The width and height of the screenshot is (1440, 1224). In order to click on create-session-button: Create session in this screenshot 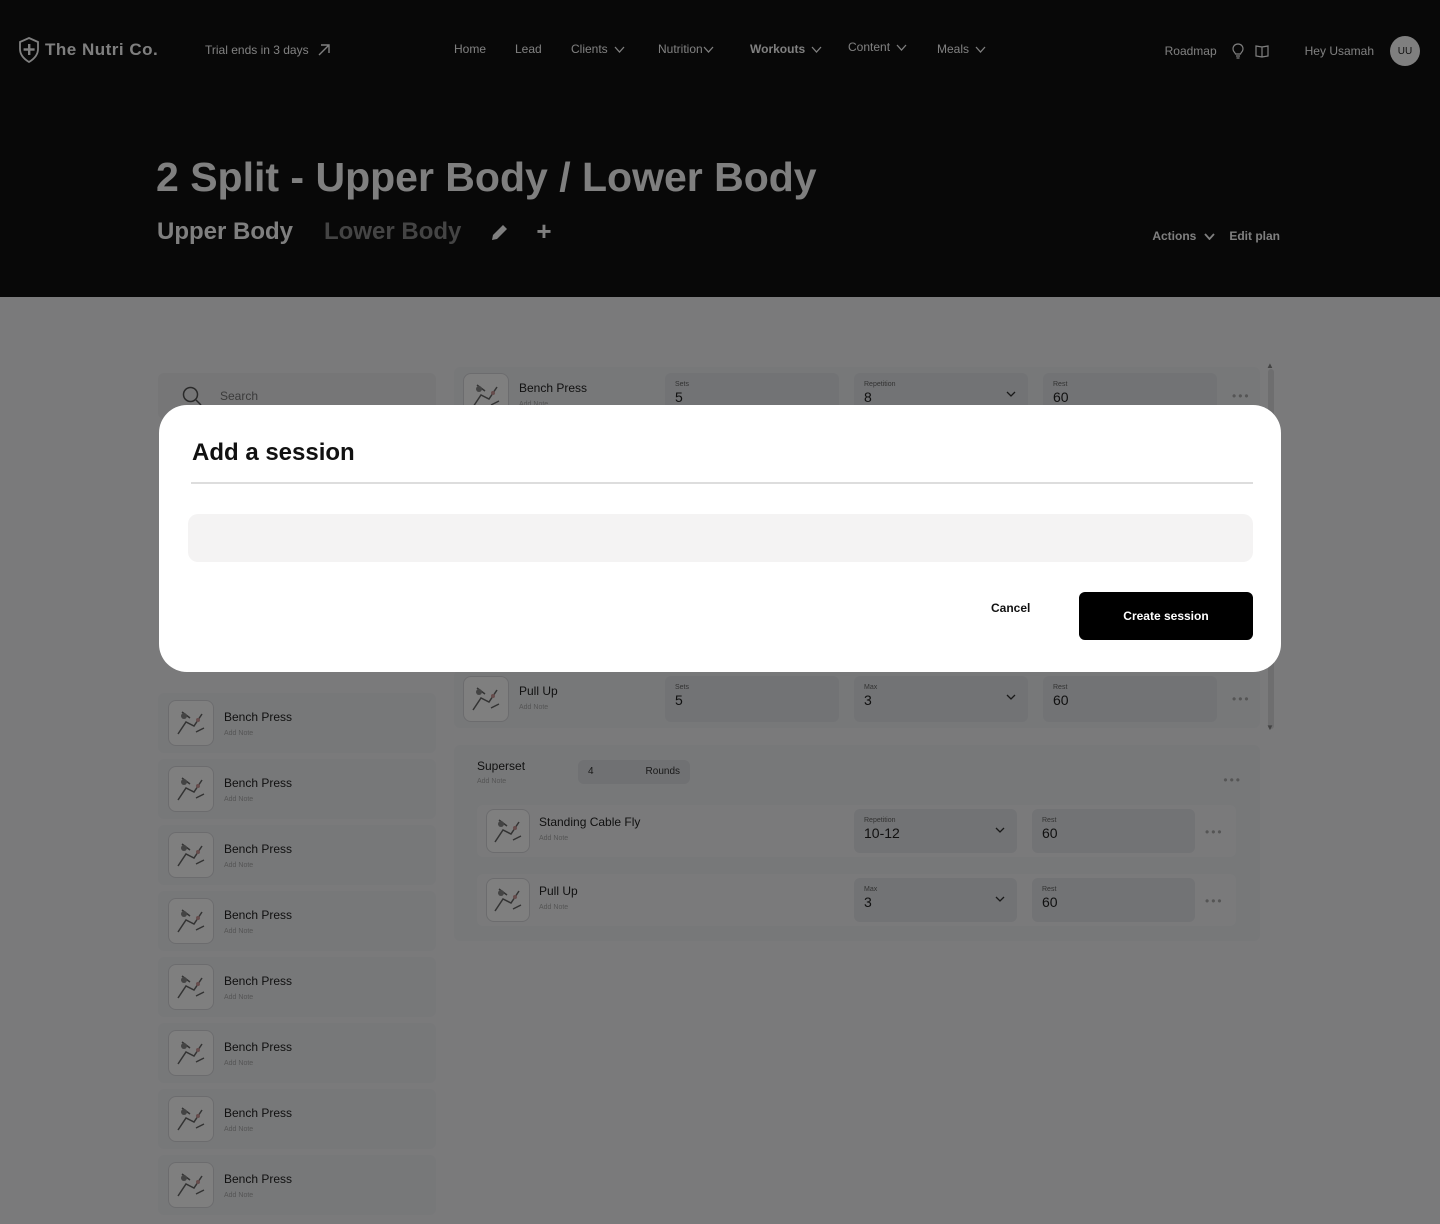, I will do `click(1166, 616)`.